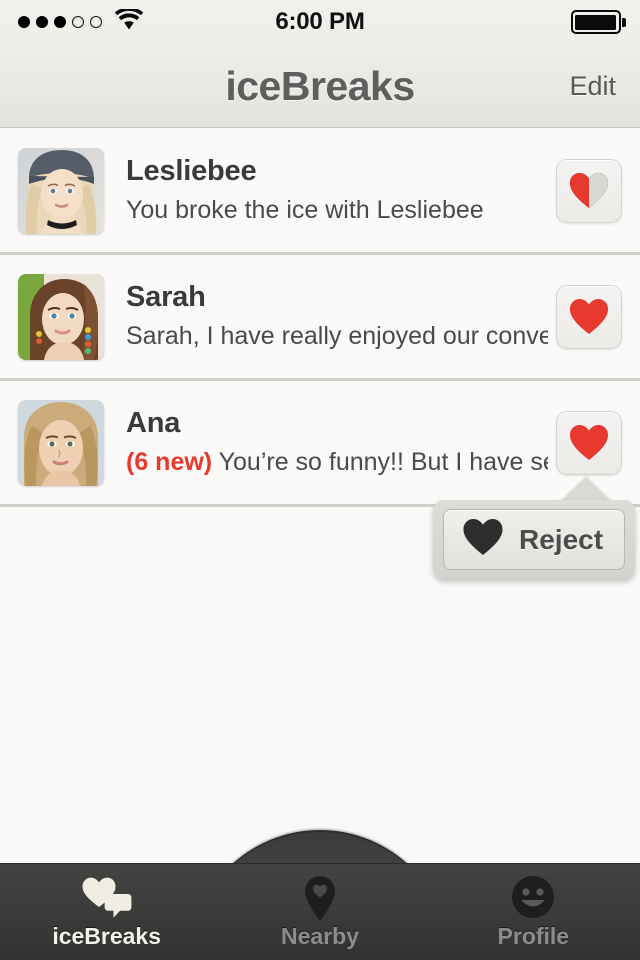 The width and height of the screenshot is (640, 960). I want to click on page-title: iceBreaks, so click(320, 86).